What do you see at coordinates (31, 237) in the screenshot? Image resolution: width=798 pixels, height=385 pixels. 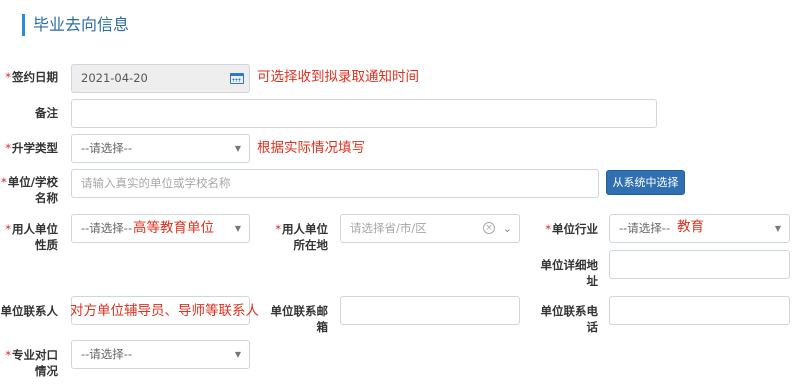 I see `employer-nature-label: *用人单位性质` at bounding box center [31, 237].